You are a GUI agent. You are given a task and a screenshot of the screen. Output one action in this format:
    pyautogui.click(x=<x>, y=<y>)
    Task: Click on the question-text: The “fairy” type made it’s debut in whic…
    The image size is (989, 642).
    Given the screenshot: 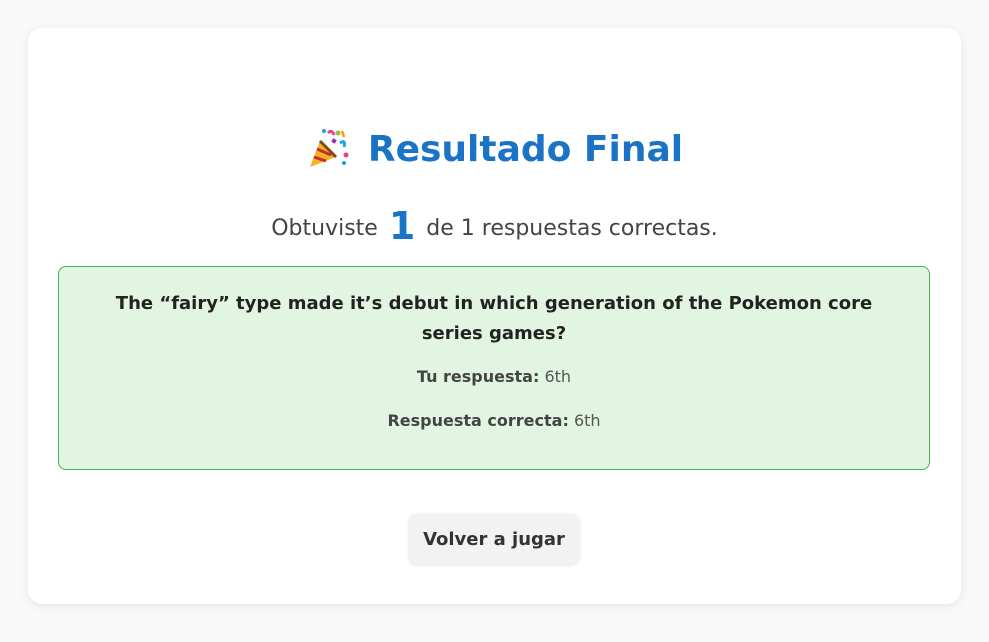 What is the action you would take?
    pyautogui.click(x=494, y=318)
    